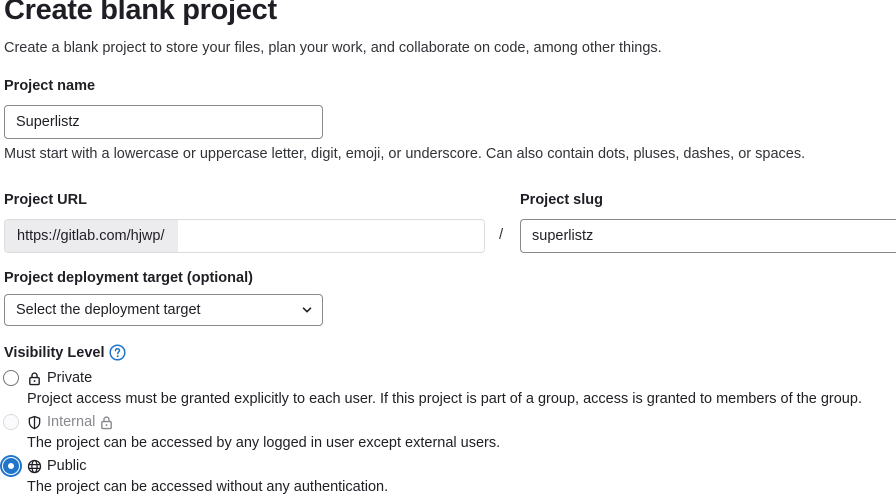 Image resolution: width=896 pixels, height=495 pixels. What do you see at coordinates (244, 236) in the screenshot?
I see `project-url-field: https://gitlab.com/hjwp/` at bounding box center [244, 236].